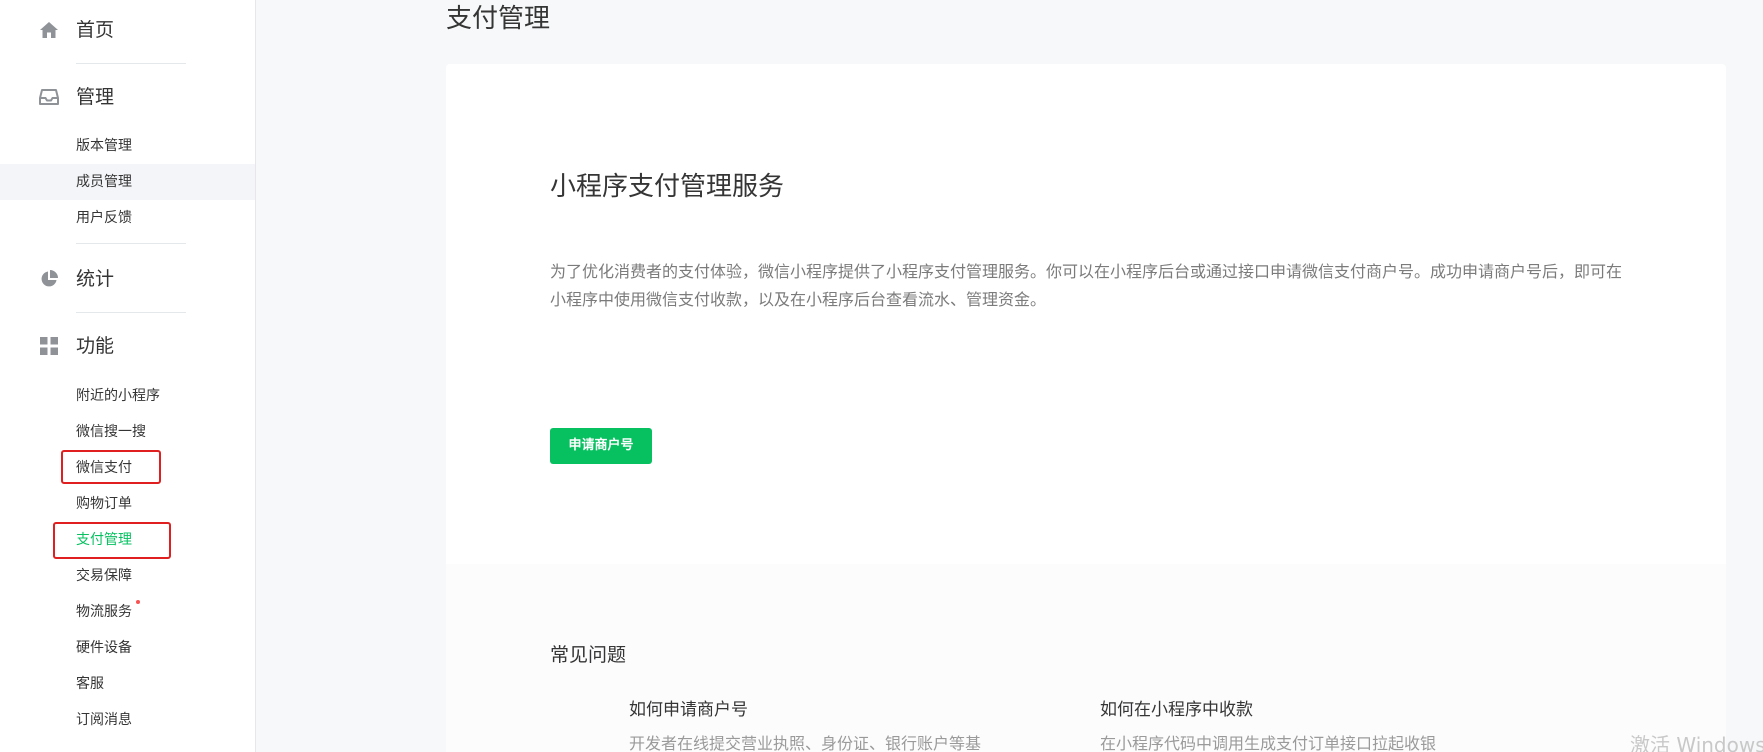 The image size is (1763, 752). What do you see at coordinates (601, 446) in the screenshot?
I see `apply-merchant-account-button: 申请商户号` at bounding box center [601, 446].